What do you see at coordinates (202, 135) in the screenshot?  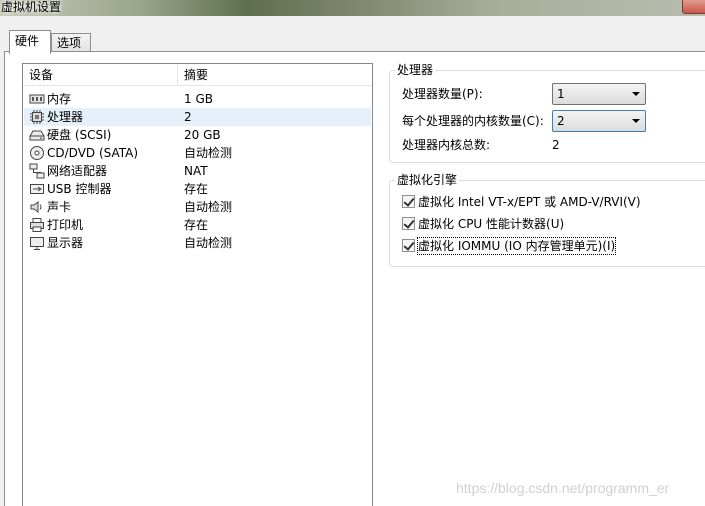 I see `device-summary: 20 GB` at bounding box center [202, 135].